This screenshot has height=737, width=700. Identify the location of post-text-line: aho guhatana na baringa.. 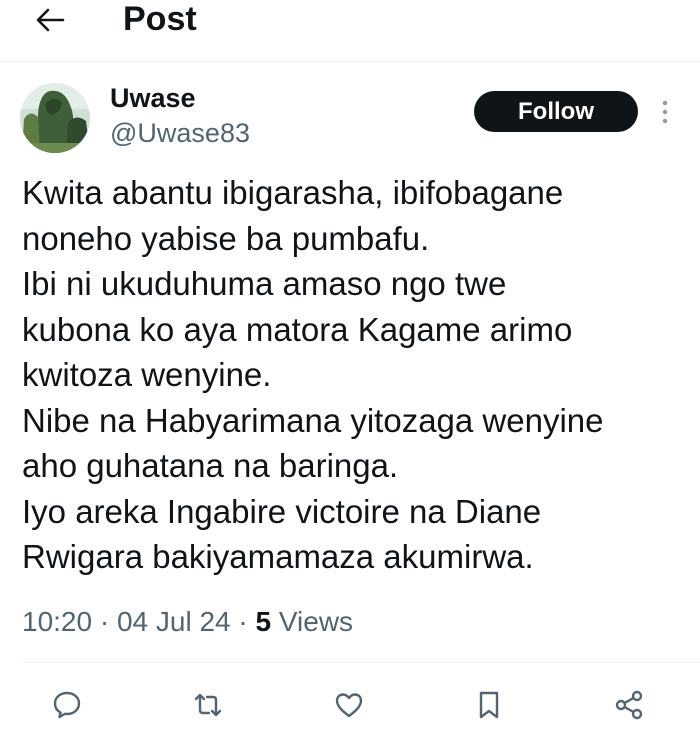
(210, 465).